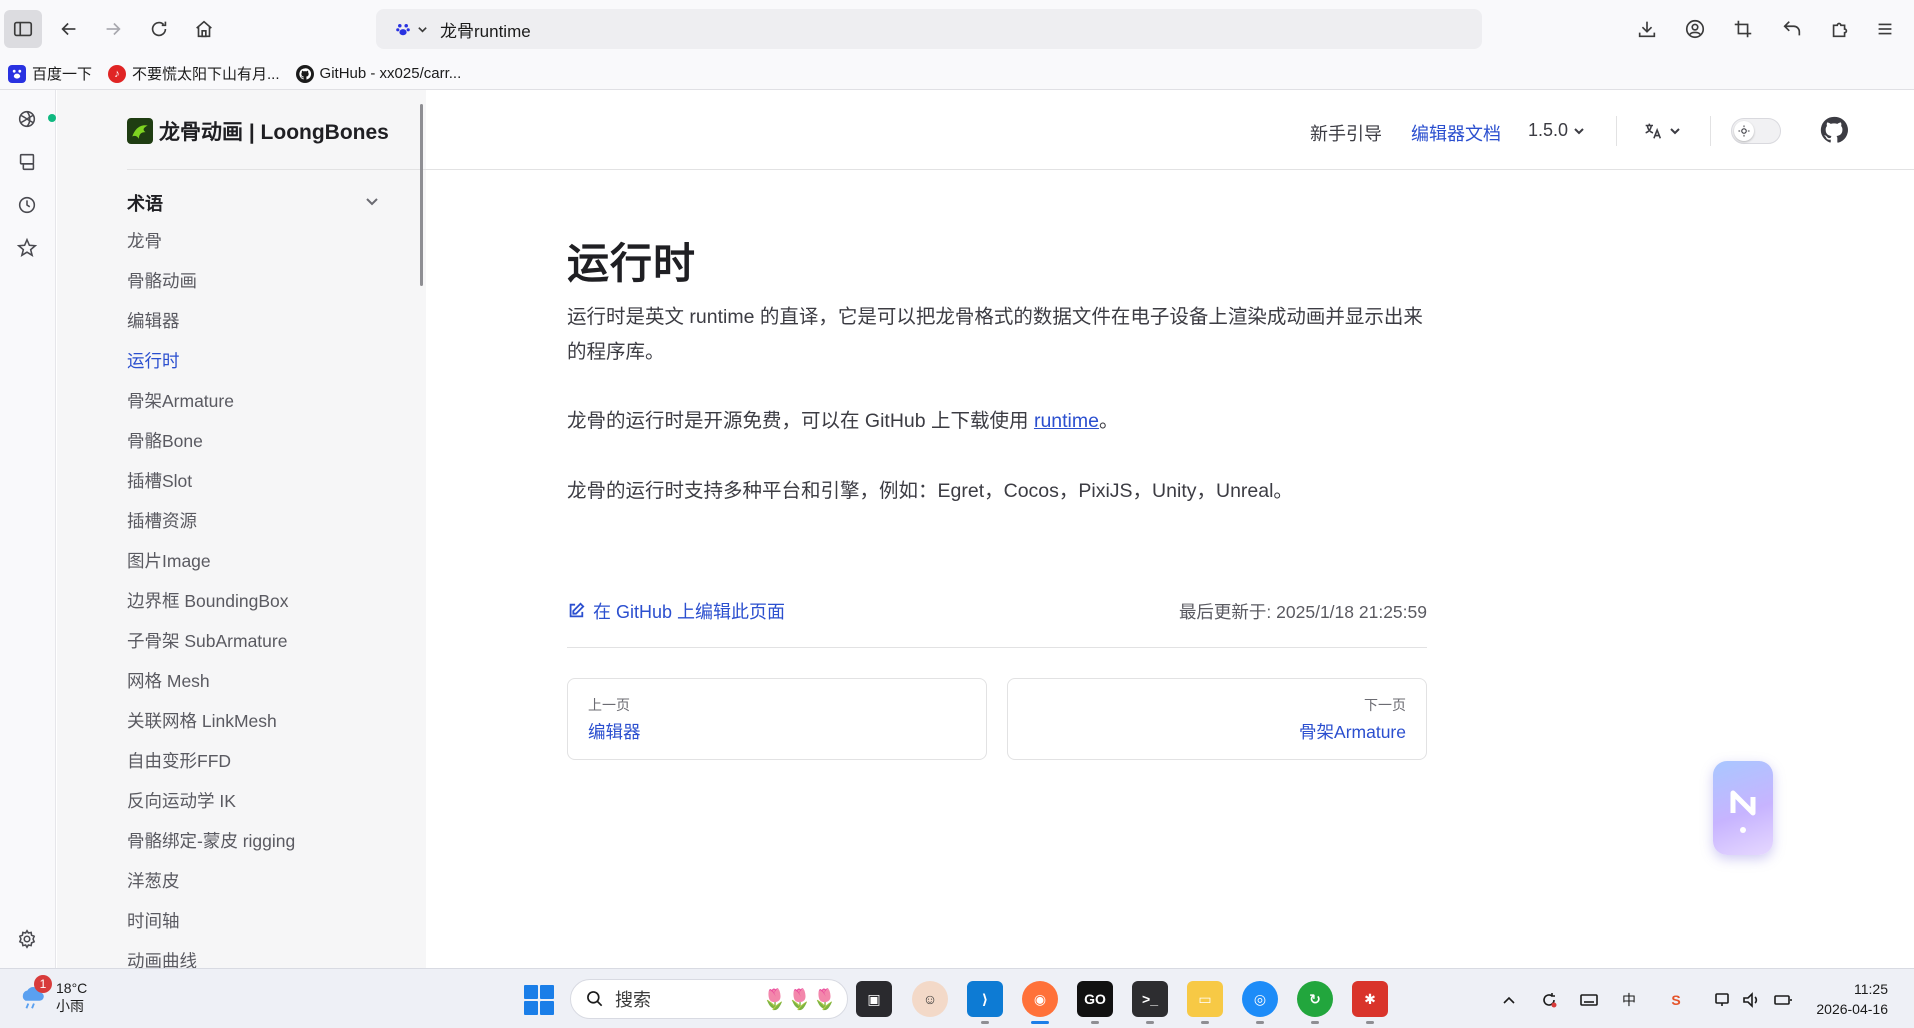 The width and height of the screenshot is (1914, 1028). Describe the element at coordinates (211, 370) in the screenshot. I see `sidebar-item-runtime: 运行时` at that location.